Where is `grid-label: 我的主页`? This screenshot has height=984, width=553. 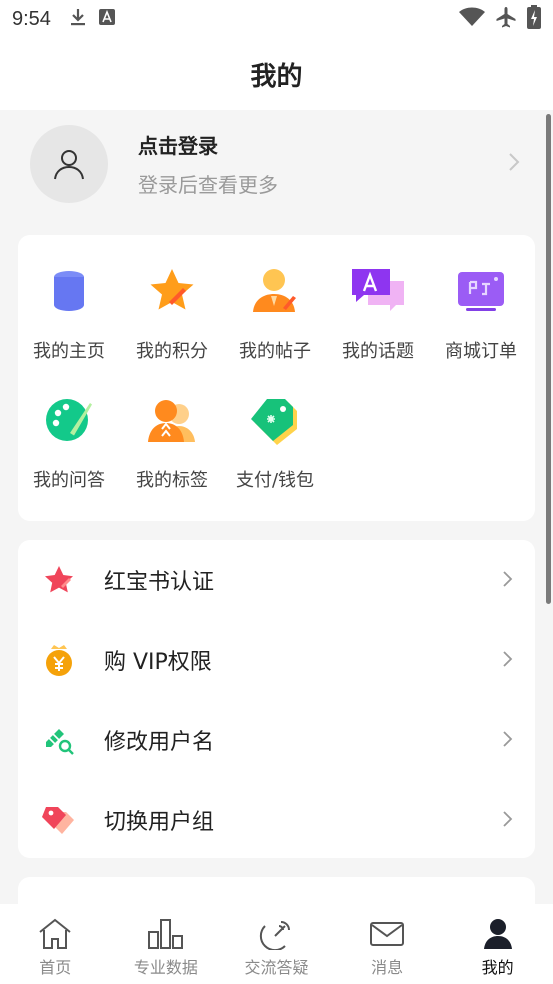
grid-label: 我的主页 is located at coordinates (69, 351).